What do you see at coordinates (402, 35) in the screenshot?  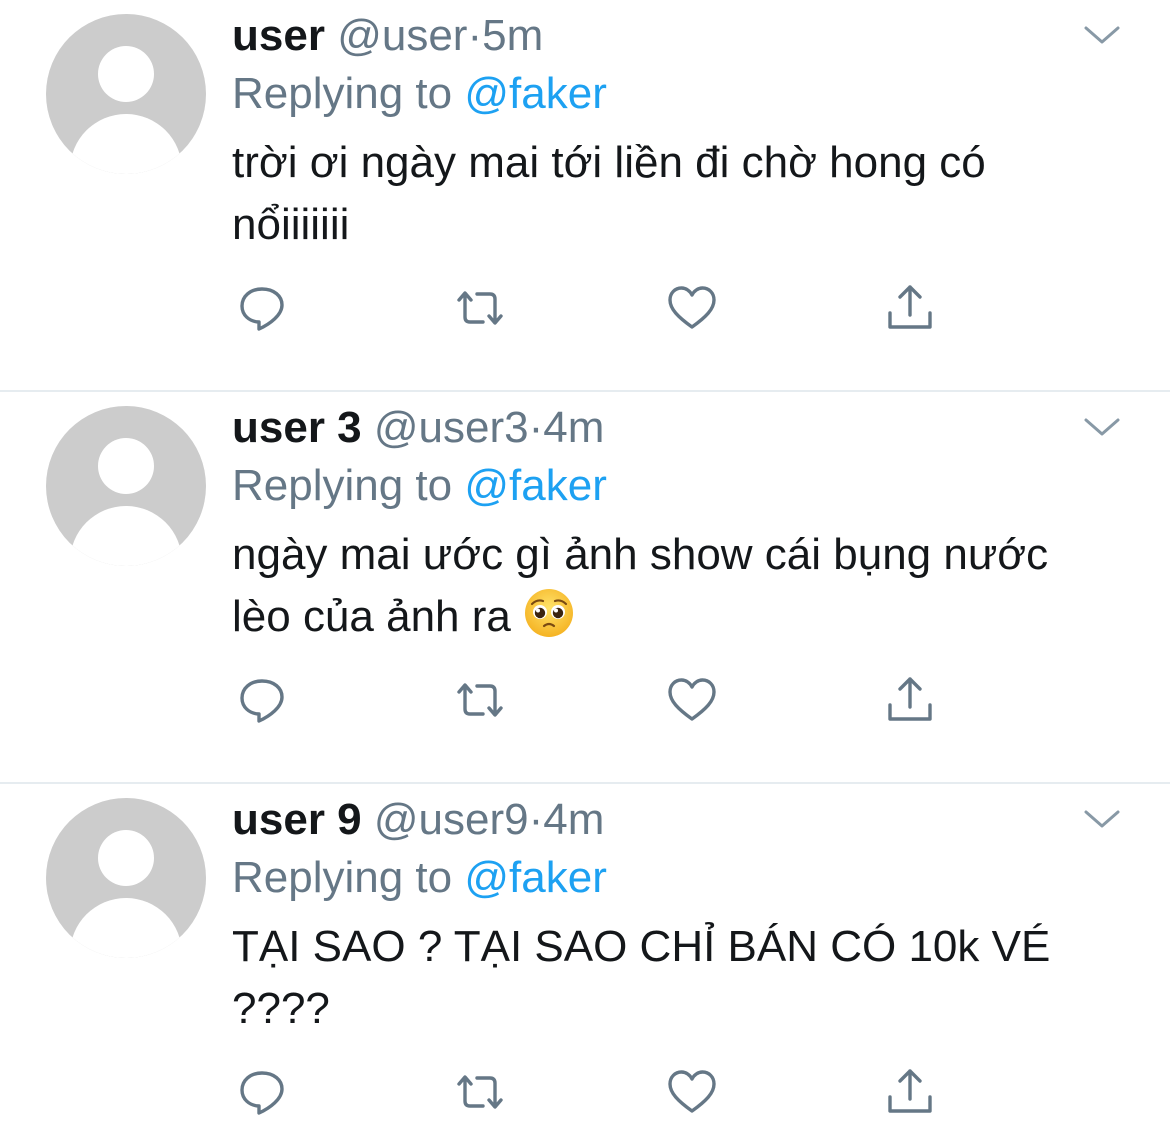 I see `user-handle: @user` at bounding box center [402, 35].